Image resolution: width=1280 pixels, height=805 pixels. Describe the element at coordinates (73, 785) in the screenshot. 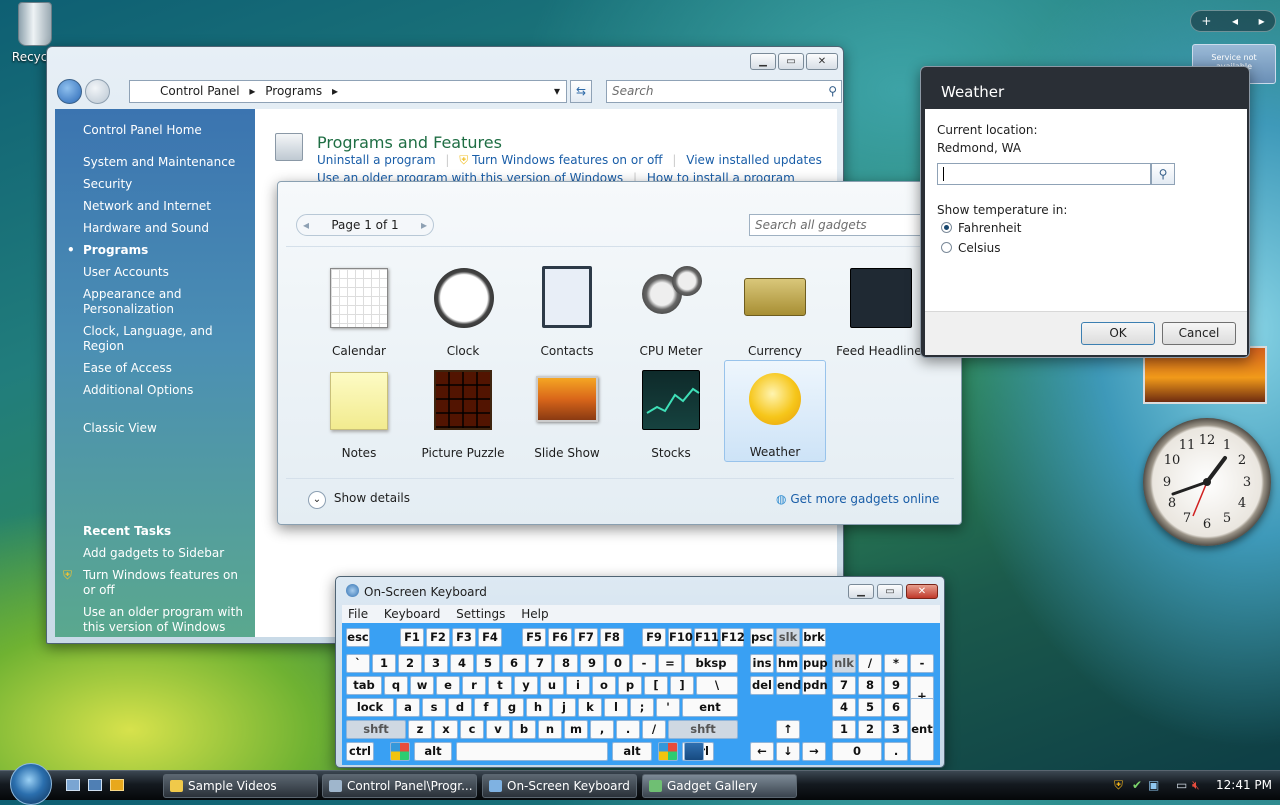

I see `show-desktop-icon` at that location.